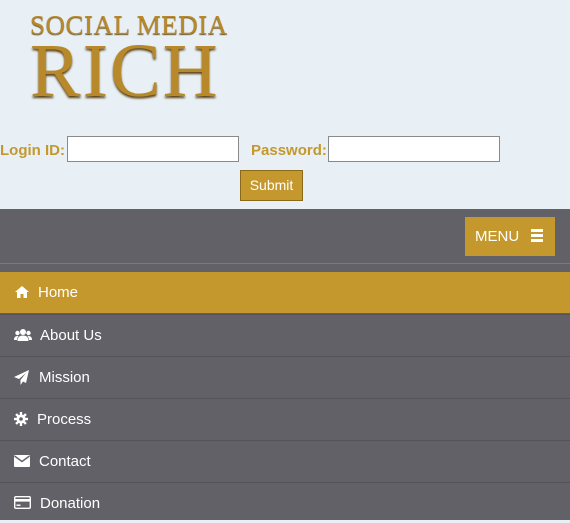 The height and width of the screenshot is (523, 570). Describe the element at coordinates (71, 335) in the screenshot. I see `nav-item-label: About Us` at that location.